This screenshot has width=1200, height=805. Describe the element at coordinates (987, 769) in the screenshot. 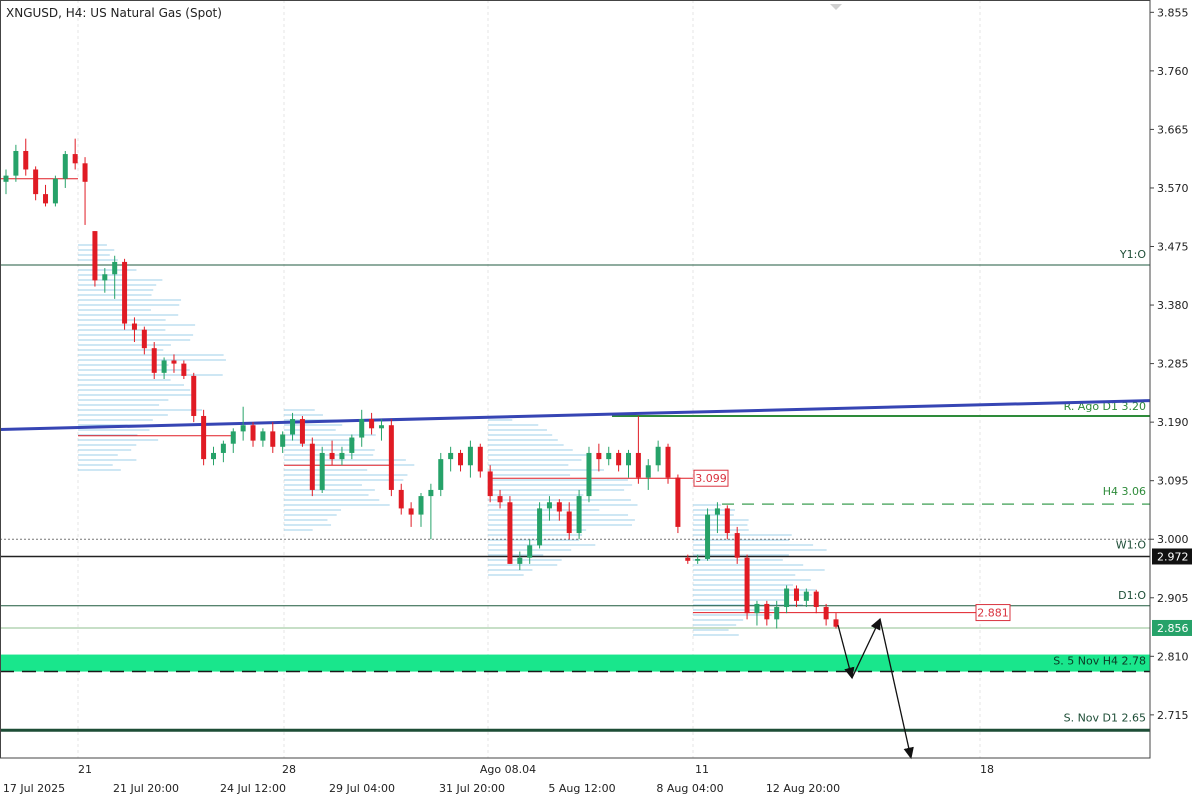

I see `x-label-top: 18` at that location.